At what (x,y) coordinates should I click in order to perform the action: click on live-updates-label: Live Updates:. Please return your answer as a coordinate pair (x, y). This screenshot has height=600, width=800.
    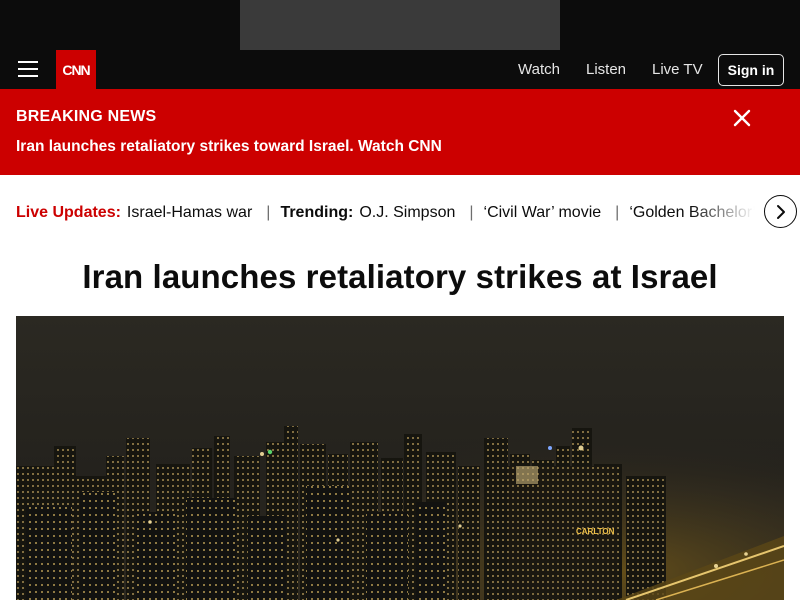
    Looking at the image, I should click on (68, 212).